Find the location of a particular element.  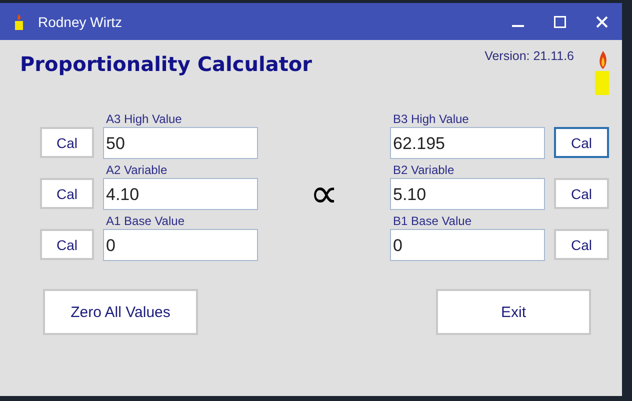

maximize-icon is located at coordinates (560, 22).